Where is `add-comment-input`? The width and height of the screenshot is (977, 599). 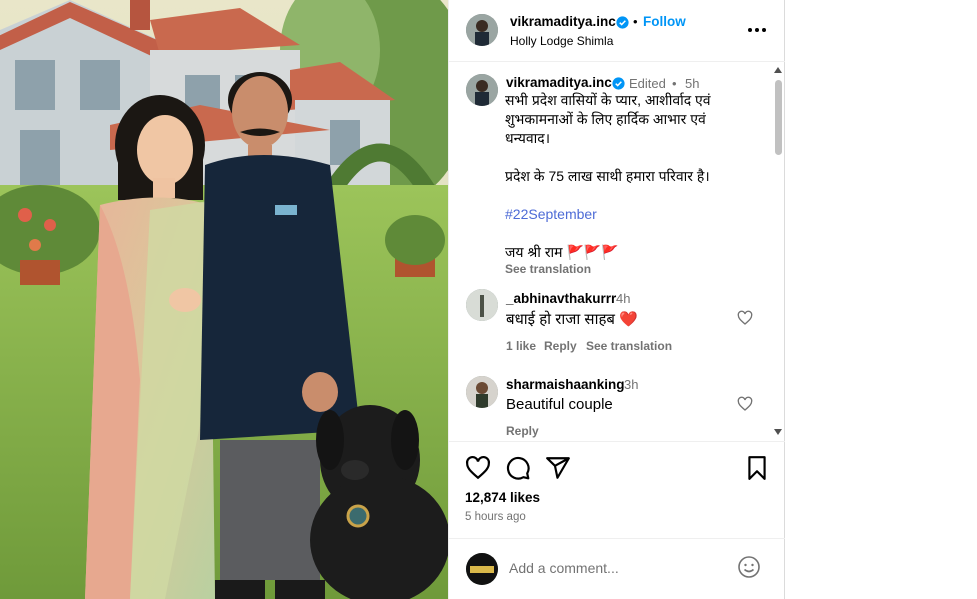 add-comment-input is located at coordinates (619, 568).